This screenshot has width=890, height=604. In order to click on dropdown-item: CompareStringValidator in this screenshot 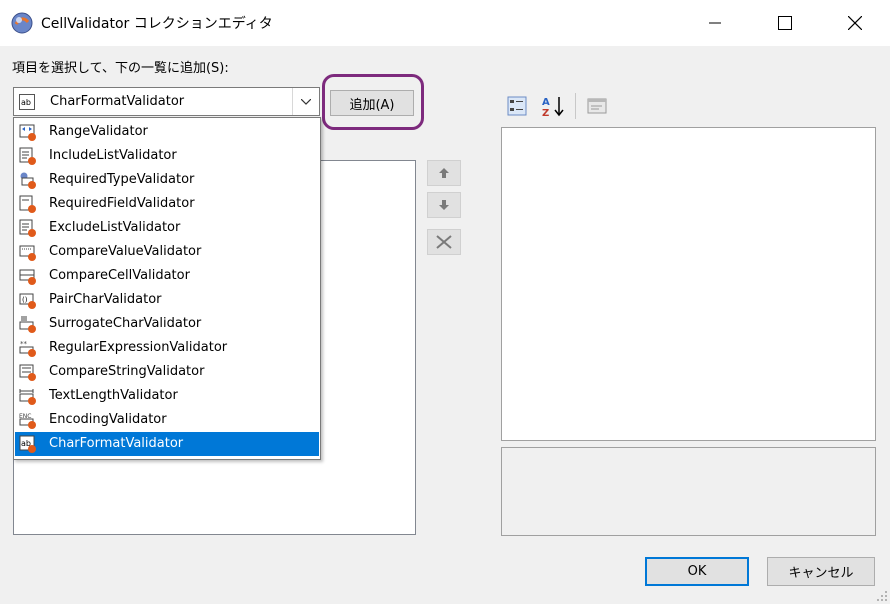, I will do `click(167, 372)`.